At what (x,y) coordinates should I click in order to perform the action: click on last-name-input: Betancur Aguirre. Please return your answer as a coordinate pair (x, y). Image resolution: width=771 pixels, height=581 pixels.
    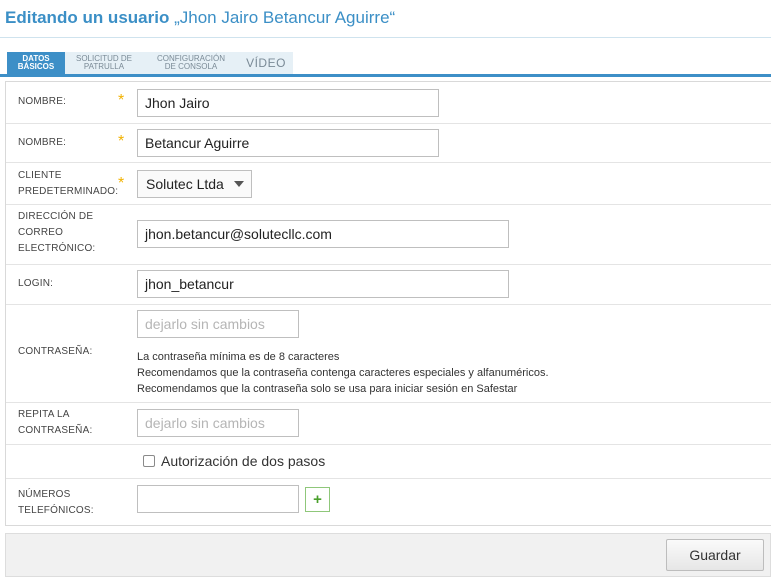
    Looking at the image, I should click on (288, 143).